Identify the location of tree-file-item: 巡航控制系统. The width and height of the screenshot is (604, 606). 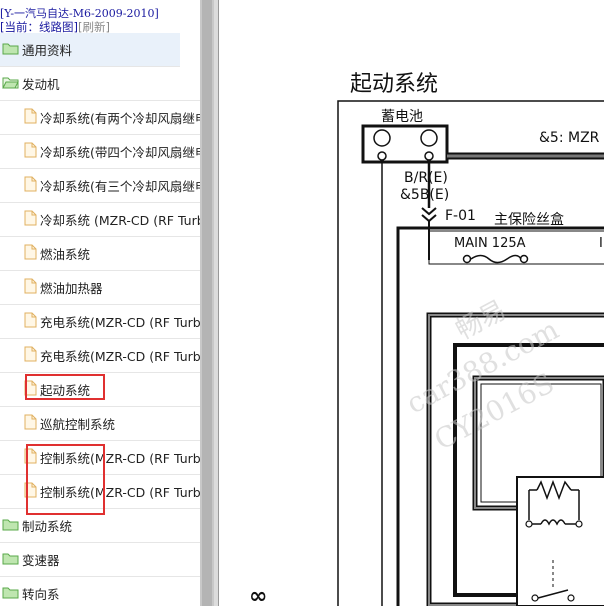
(100, 424).